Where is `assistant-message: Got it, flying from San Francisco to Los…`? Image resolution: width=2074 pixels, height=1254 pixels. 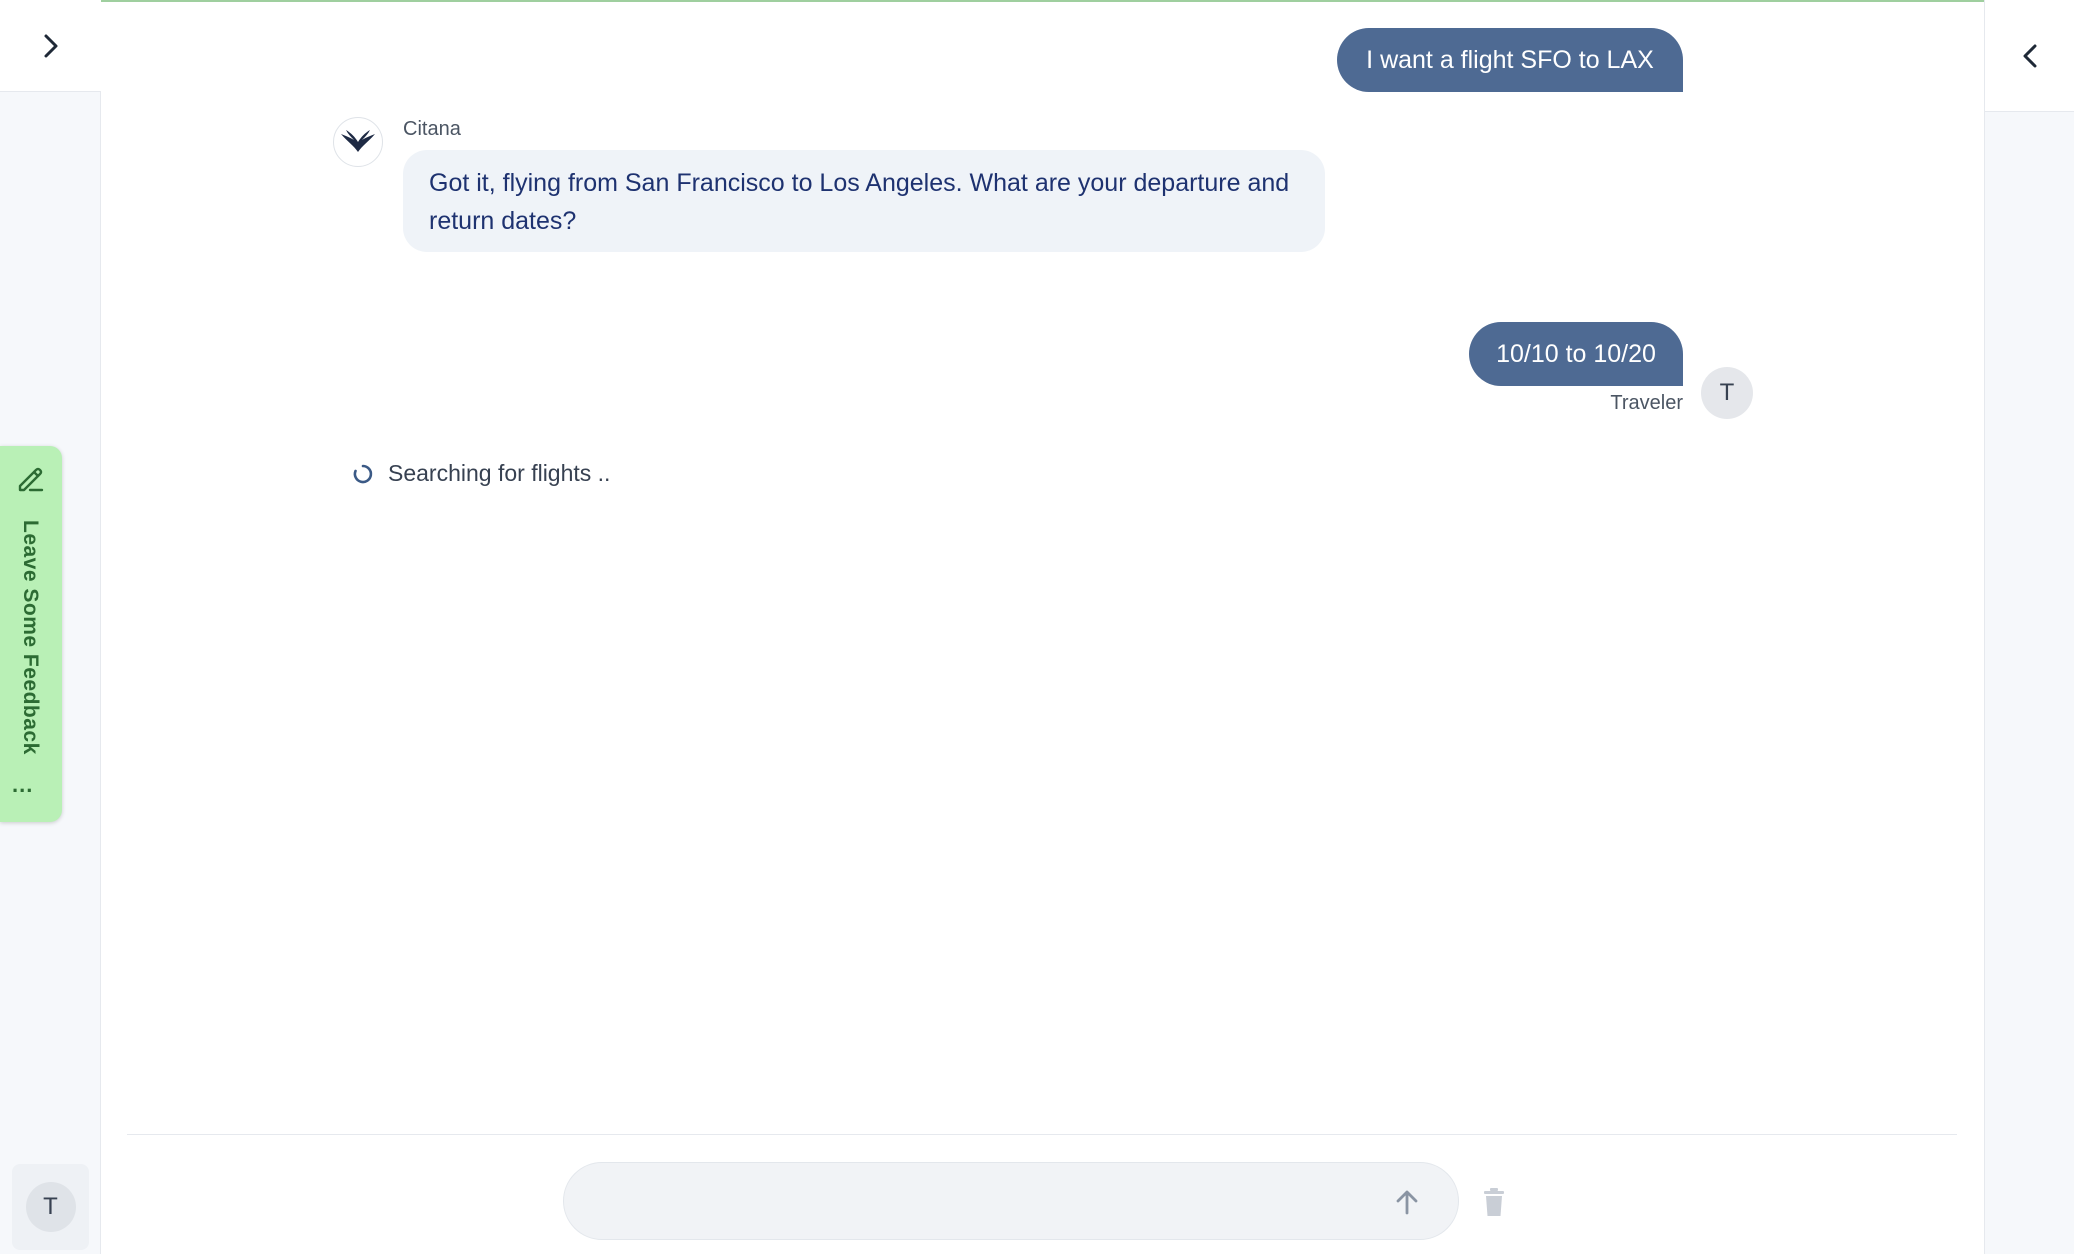 assistant-message: Got it, flying from San Francisco to Los… is located at coordinates (864, 201).